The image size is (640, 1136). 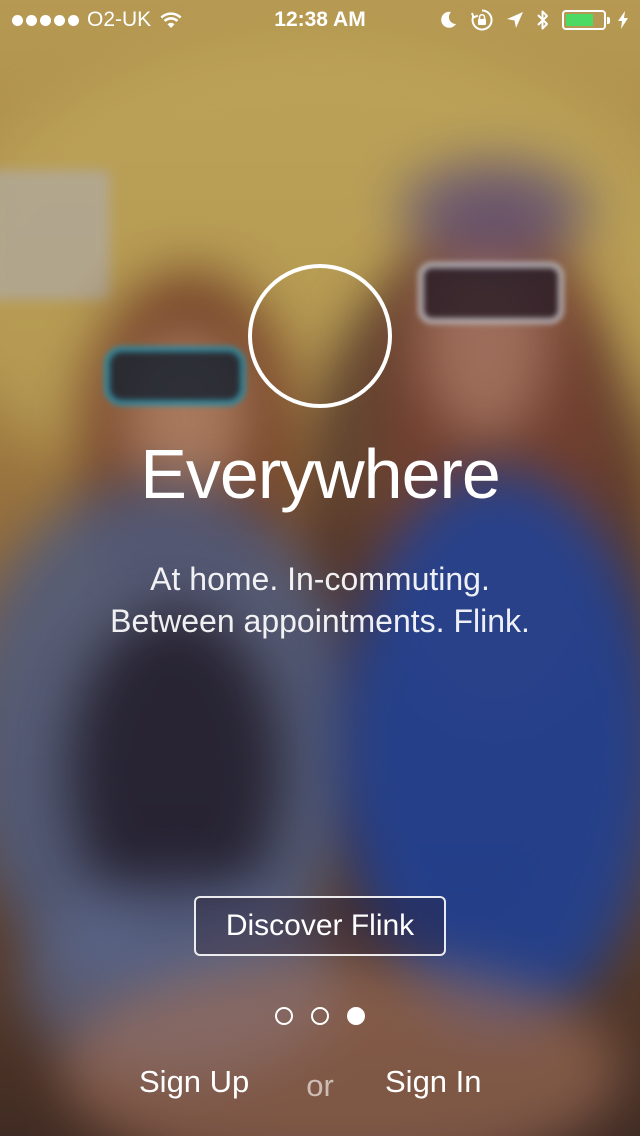 I want to click on status-bar: O2-UK 12:38 AM, so click(x=320, y=20).